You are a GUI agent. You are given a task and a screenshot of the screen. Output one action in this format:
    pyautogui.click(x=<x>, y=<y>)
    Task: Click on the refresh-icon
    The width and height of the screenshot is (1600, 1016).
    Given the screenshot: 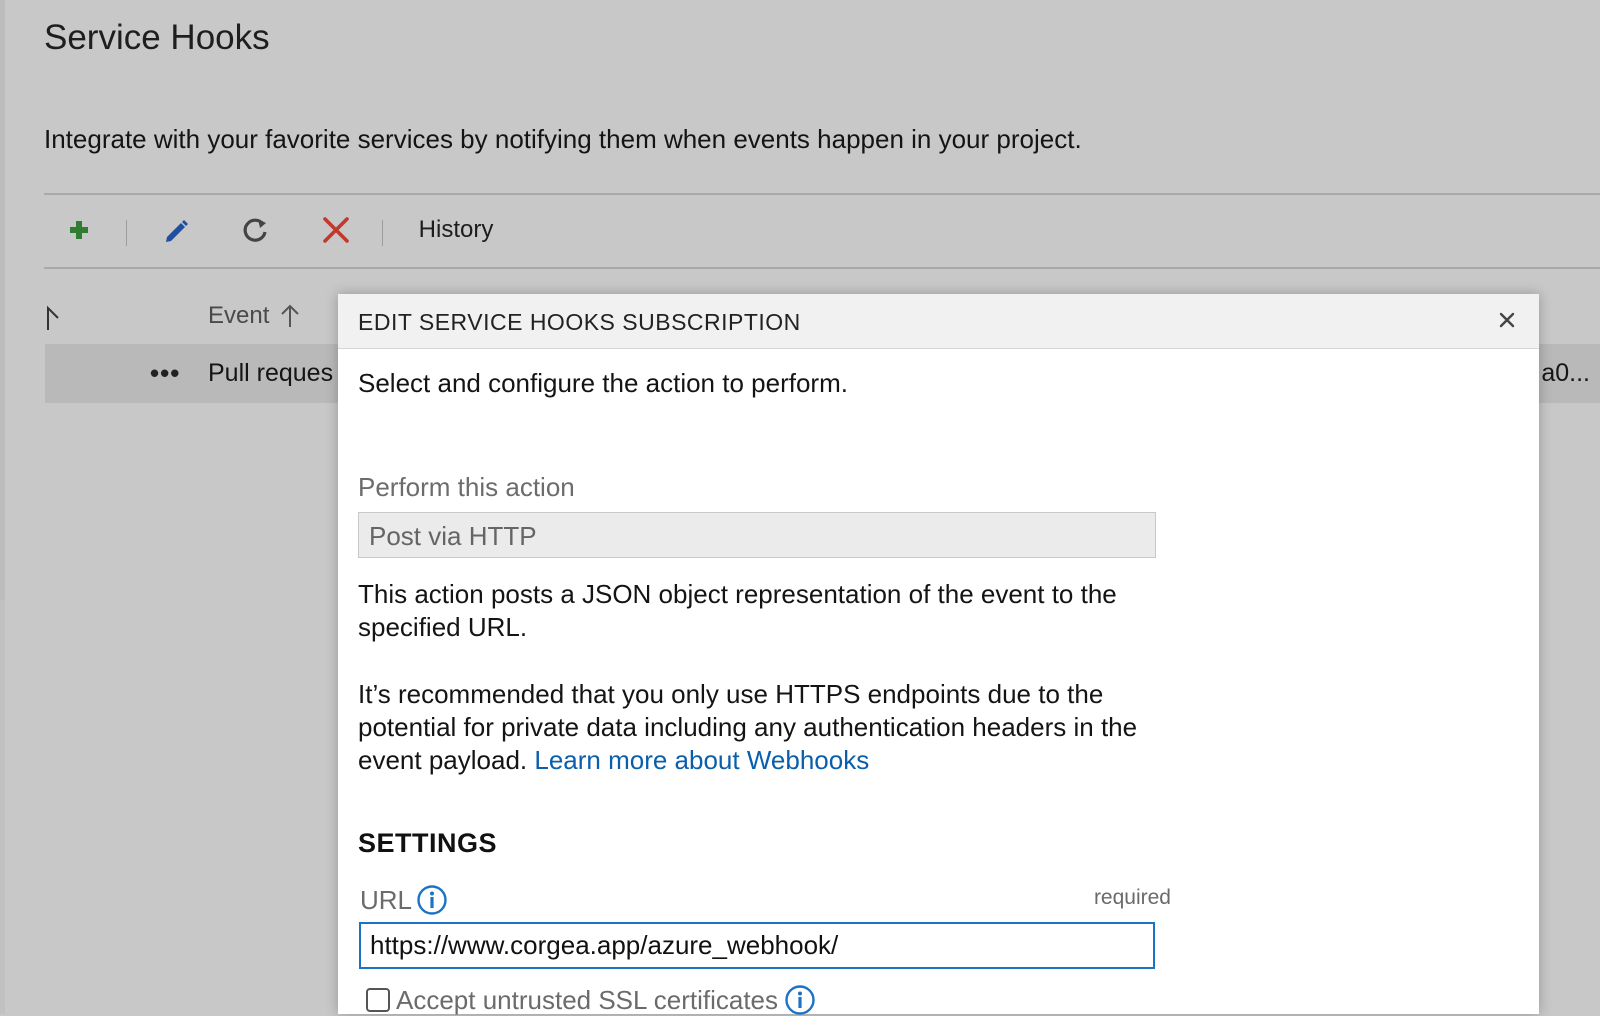 What is the action you would take?
    pyautogui.click(x=255, y=230)
    